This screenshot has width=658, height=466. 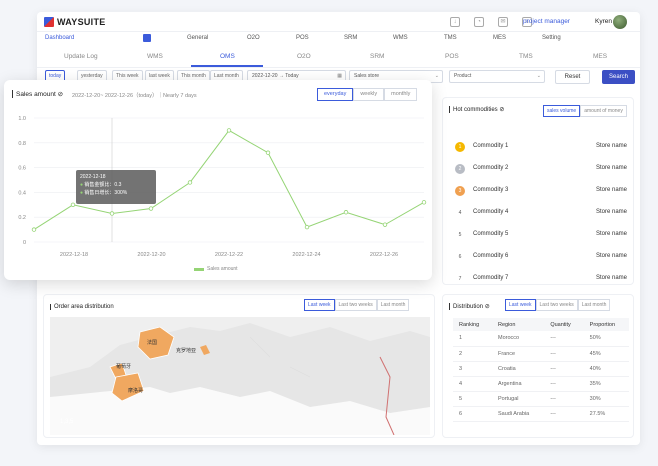 I want to click on product-select: Product ⌄, so click(x=497, y=76).